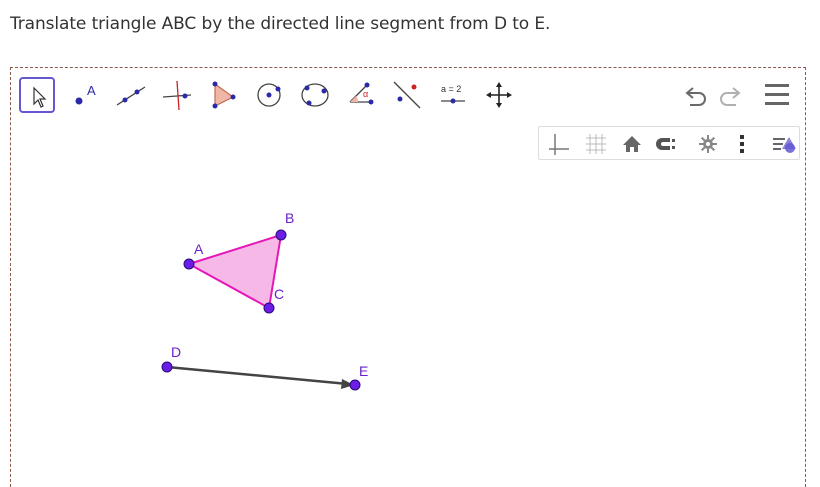 The width and height of the screenshot is (820, 487). What do you see at coordinates (199, 249) in the screenshot?
I see `label-a: A` at bounding box center [199, 249].